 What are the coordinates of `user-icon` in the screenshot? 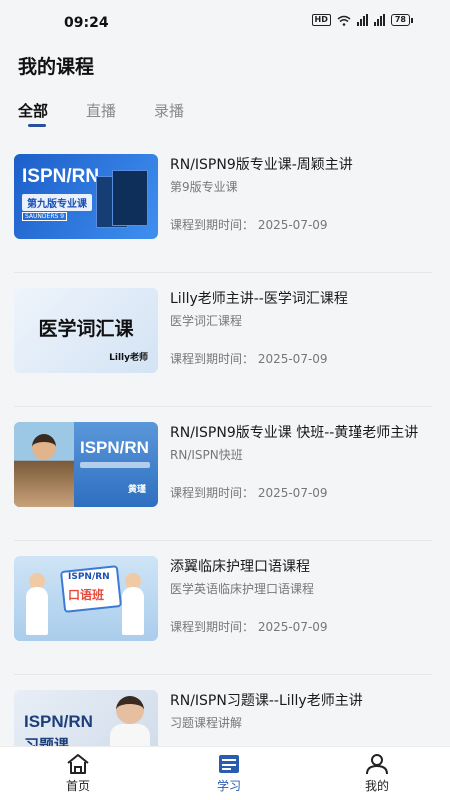 It's located at (377, 764).